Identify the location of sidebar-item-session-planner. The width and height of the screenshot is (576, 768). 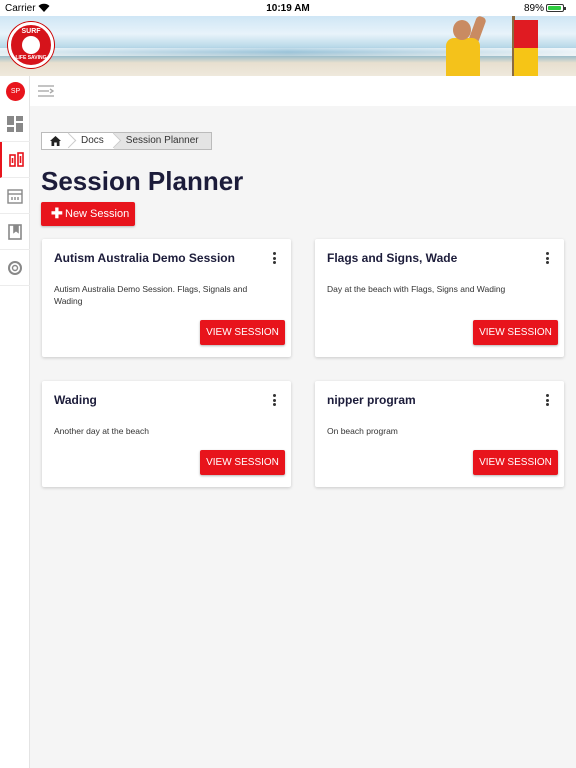
(15, 160).